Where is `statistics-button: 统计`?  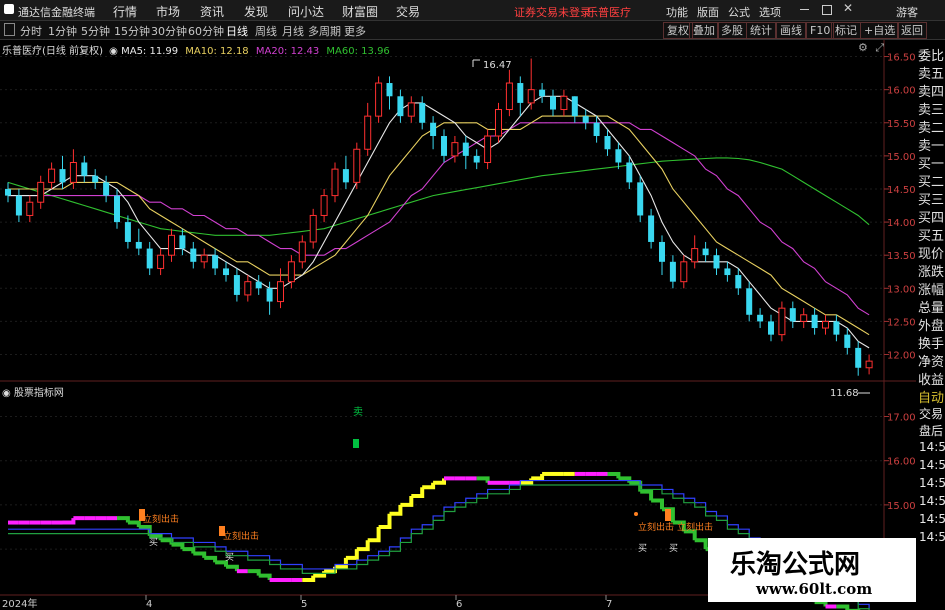
statistics-button: 统计 is located at coordinates (761, 30).